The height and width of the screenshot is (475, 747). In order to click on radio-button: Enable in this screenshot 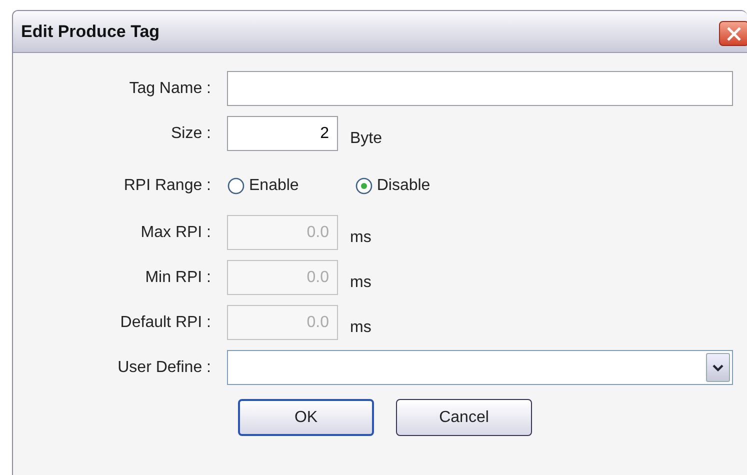, I will do `click(263, 186)`.